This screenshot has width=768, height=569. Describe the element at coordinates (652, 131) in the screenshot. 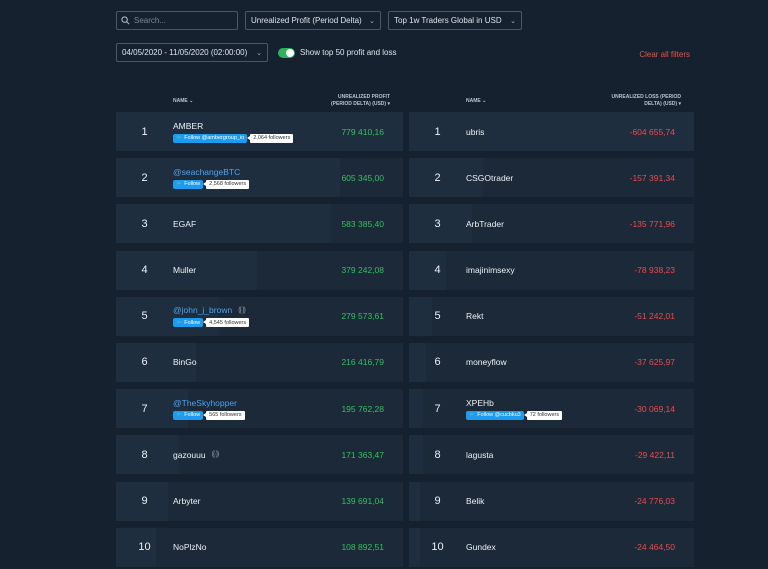

I see `row-value: -604 655,74` at that location.